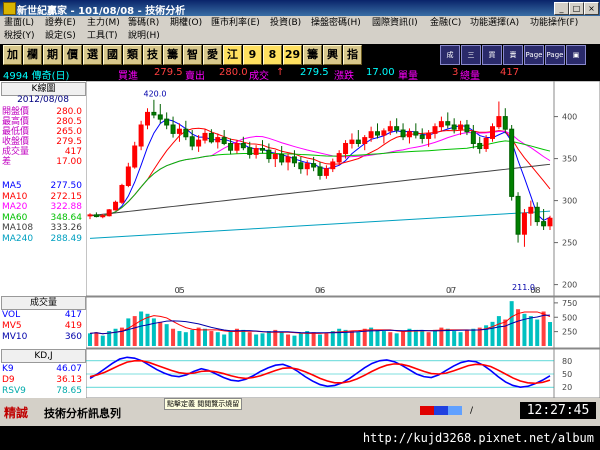 The image size is (600, 450). Describe the element at coordinates (12, 55) in the screenshot. I see `toolbar-button: 加` at that location.